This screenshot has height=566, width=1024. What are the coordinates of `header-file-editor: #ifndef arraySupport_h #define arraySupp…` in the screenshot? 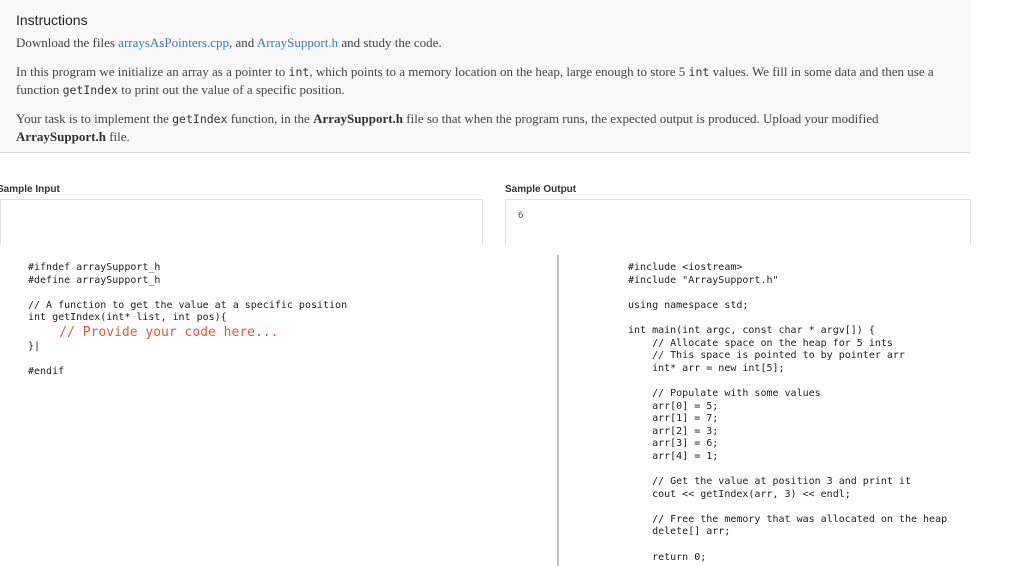 It's located at (187, 320).